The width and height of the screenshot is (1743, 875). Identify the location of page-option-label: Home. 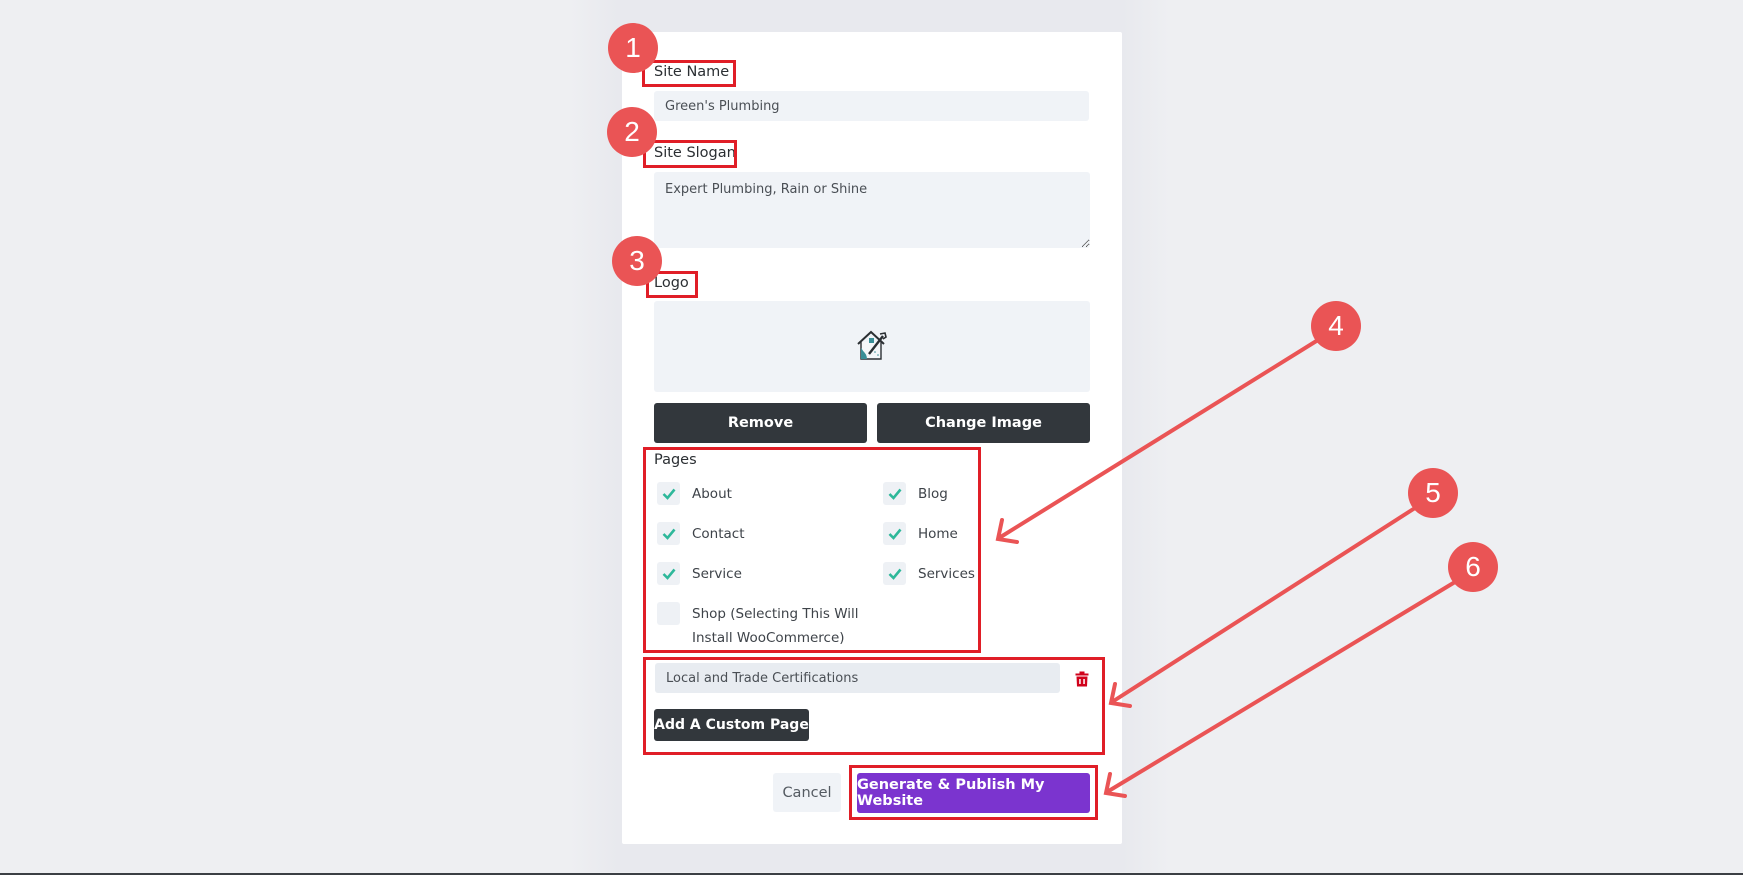
(938, 534).